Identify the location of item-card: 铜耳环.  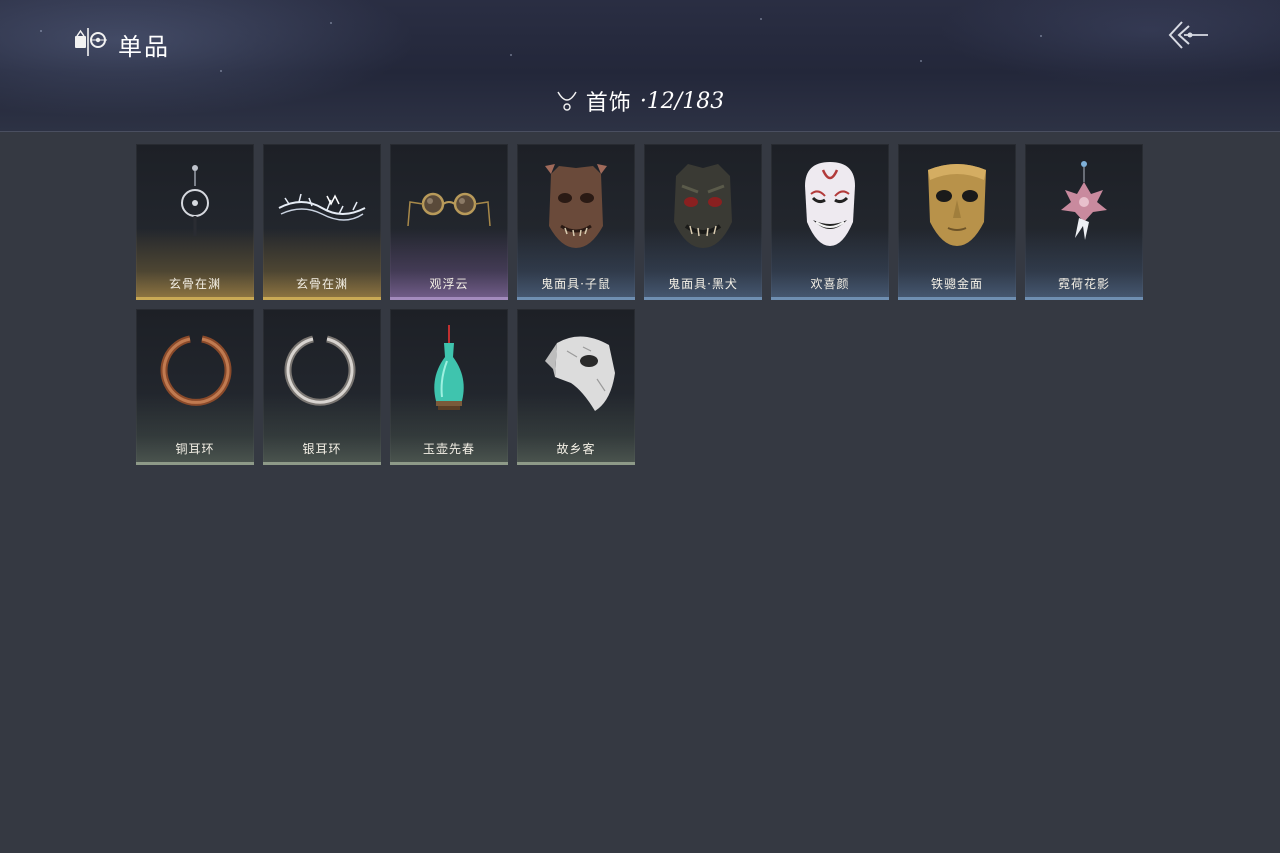
(195, 387).